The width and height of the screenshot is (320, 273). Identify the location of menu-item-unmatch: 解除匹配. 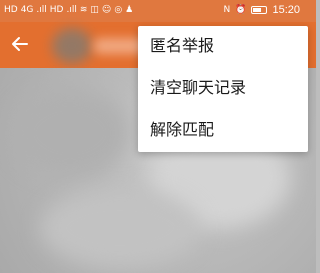
(225, 130).